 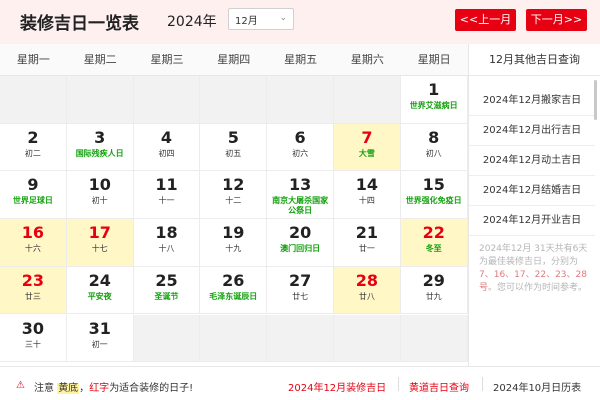 What do you see at coordinates (166, 296) in the screenshot?
I see `day-subtitle: 圣诞节` at bounding box center [166, 296].